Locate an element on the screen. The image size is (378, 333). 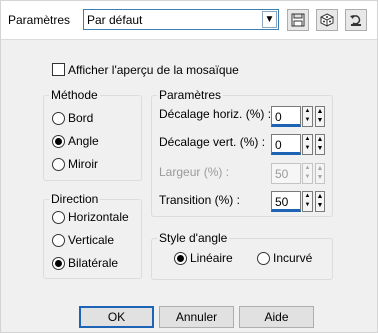
transition-updown: ▲ ▼ is located at coordinates (307, 201).